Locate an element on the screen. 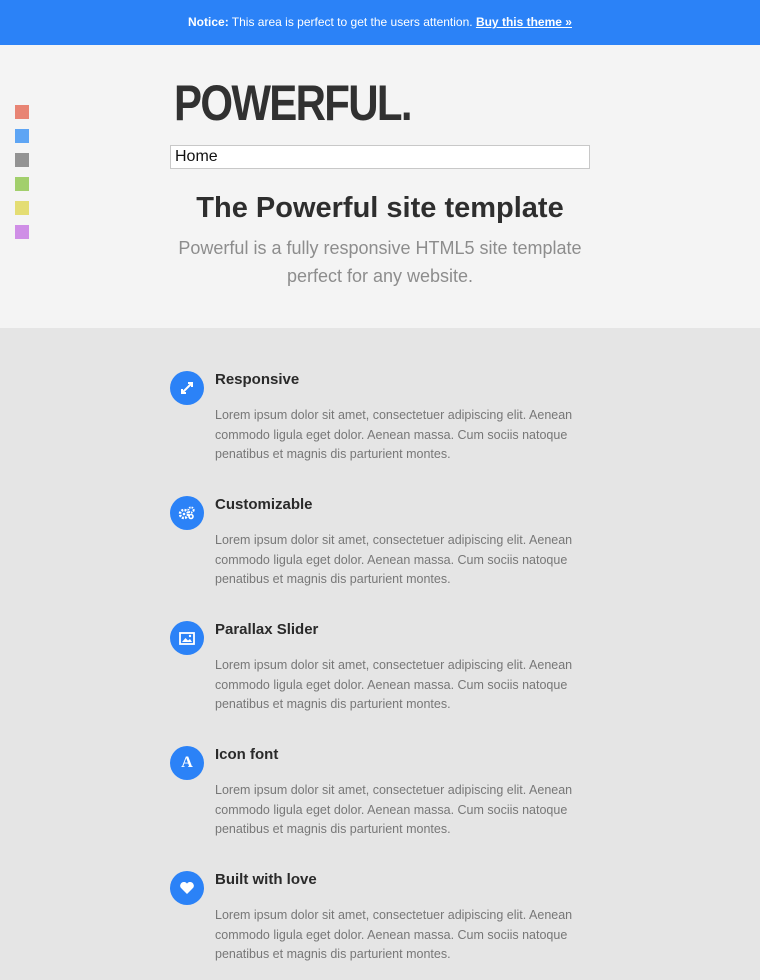 Image resolution: width=760 pixels, height=980 pixels. font-icon-glyph: A is located at coordinates (187, 762).